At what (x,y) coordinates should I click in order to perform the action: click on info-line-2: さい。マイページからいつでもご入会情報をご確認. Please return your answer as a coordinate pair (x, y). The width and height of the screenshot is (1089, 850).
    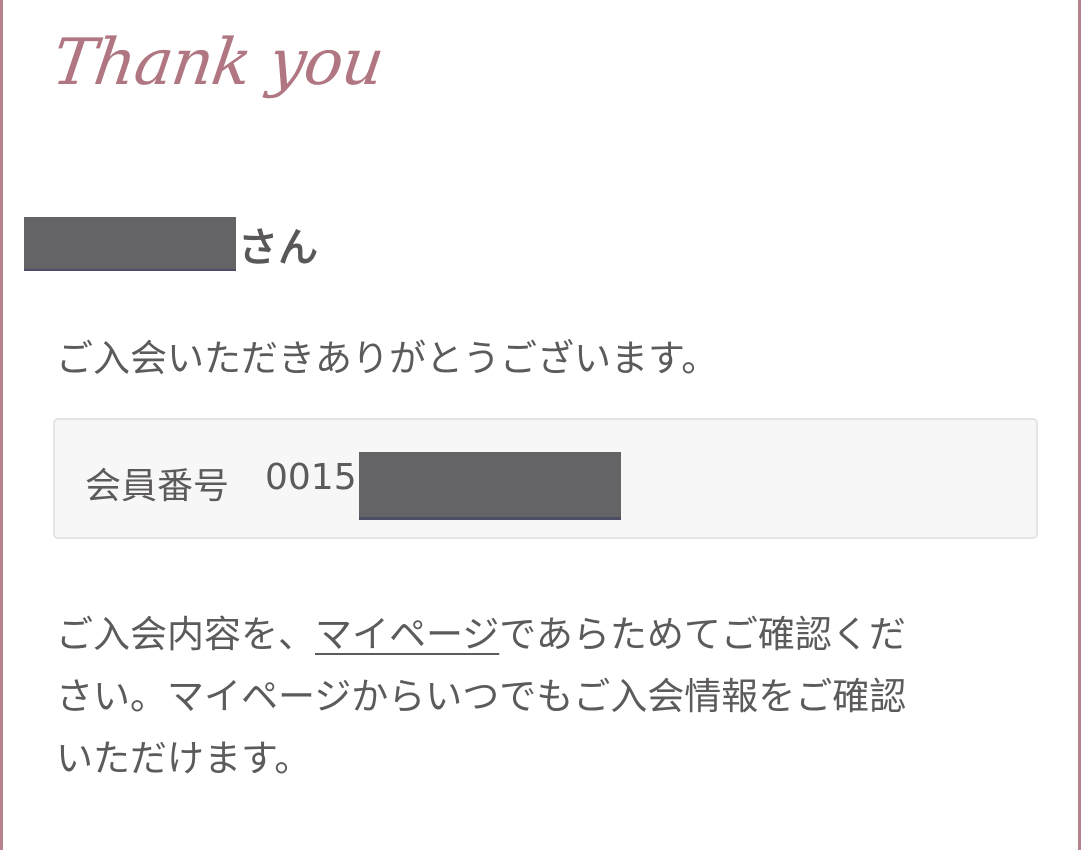
    Looking at the image, I should click on (481, 696).